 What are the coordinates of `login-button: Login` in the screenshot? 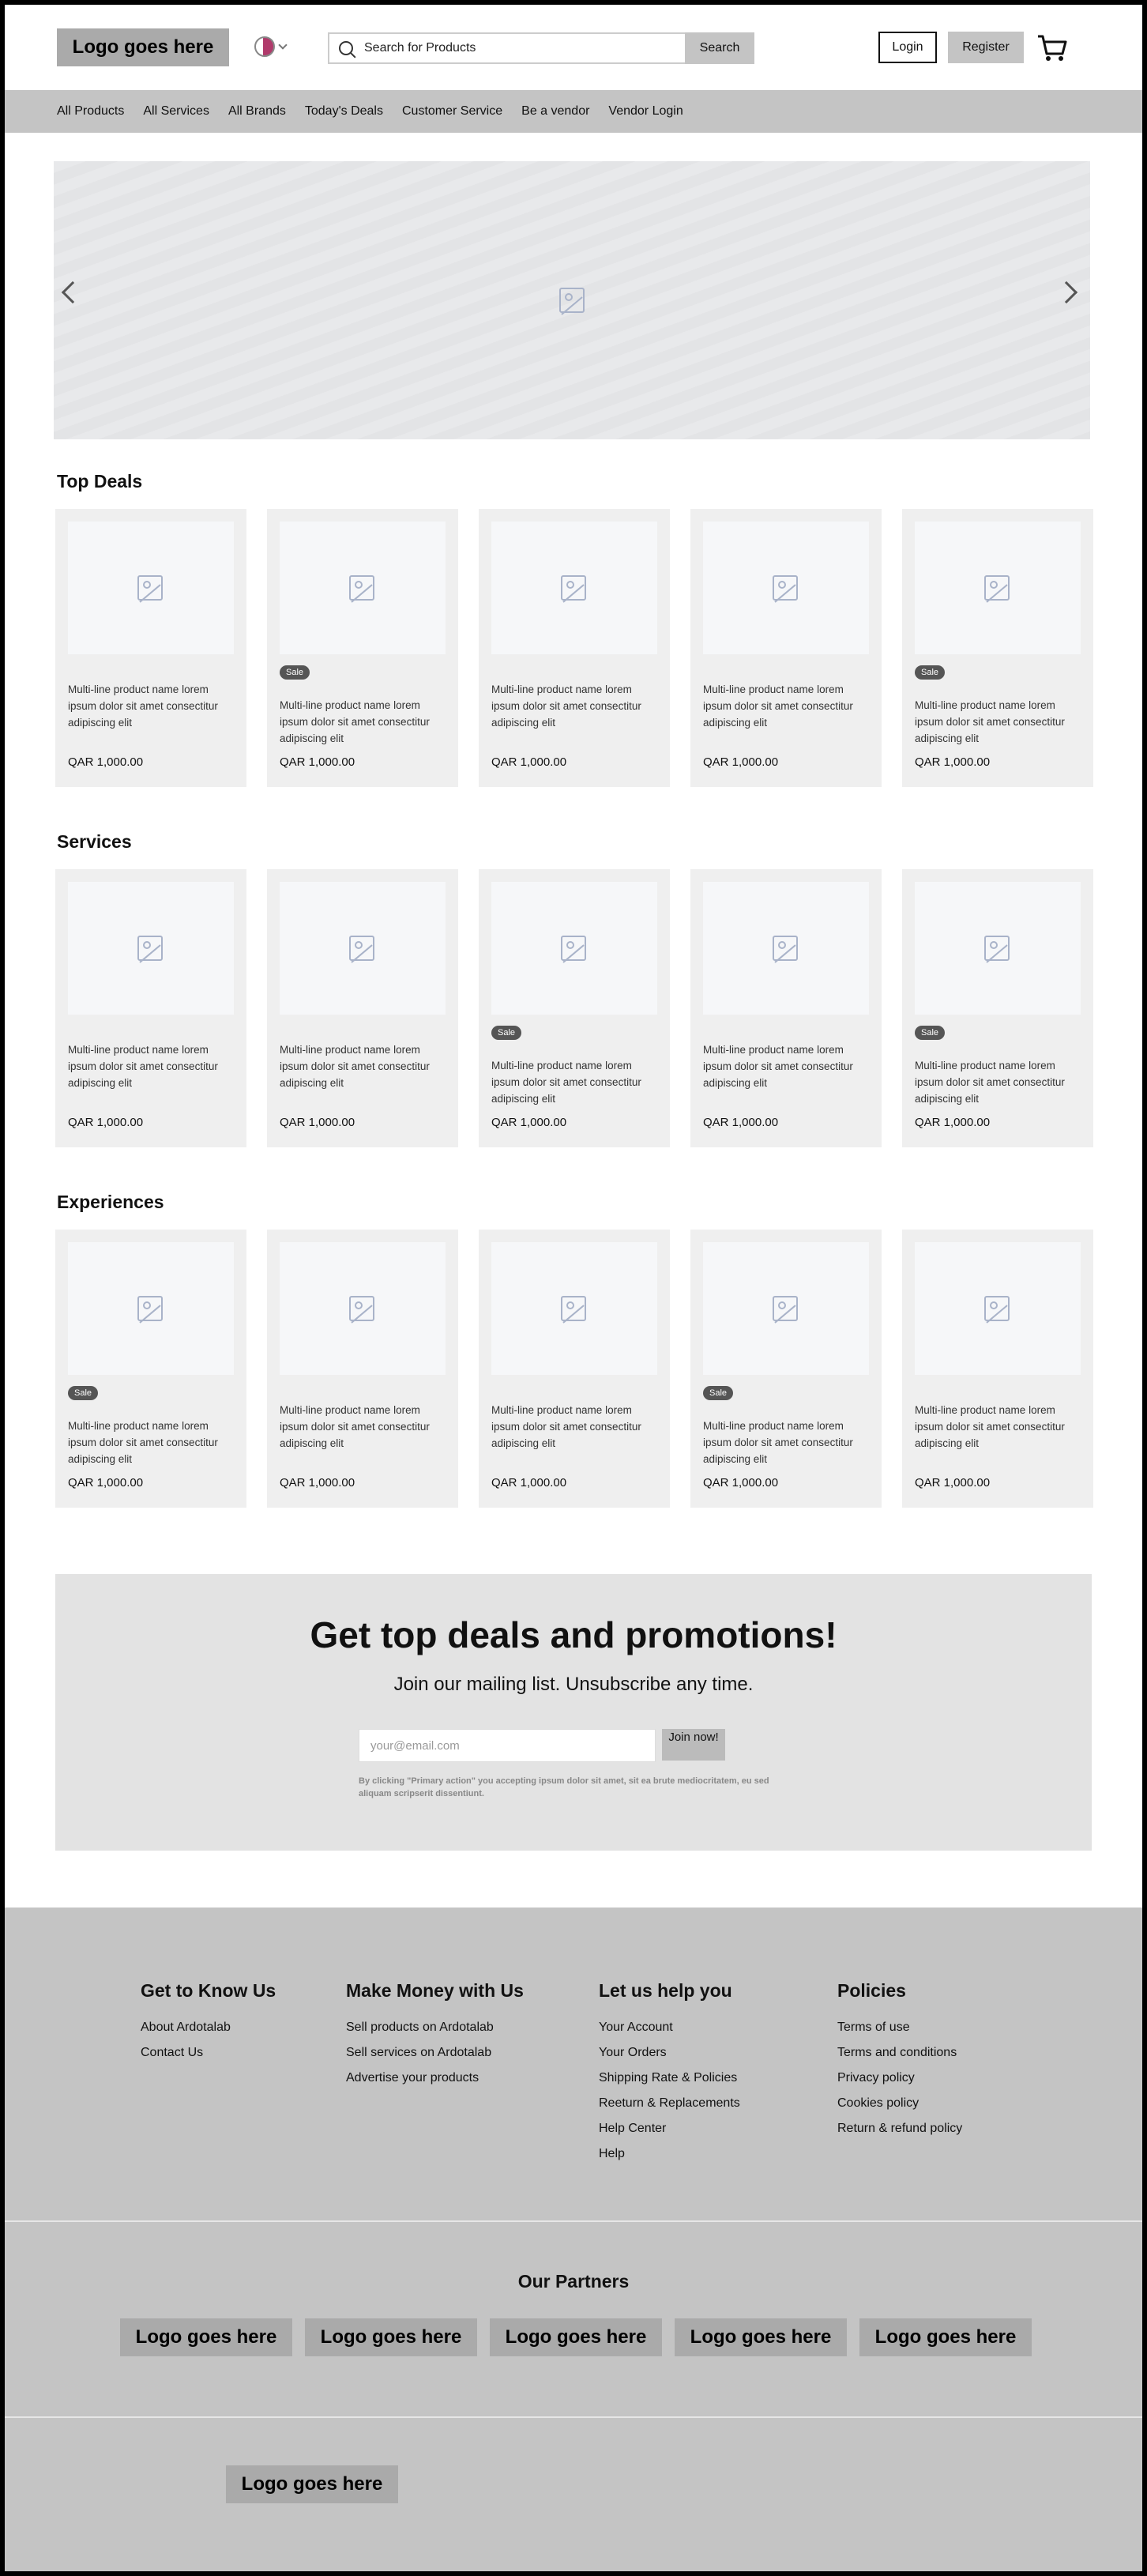 It's located at (907, 47).